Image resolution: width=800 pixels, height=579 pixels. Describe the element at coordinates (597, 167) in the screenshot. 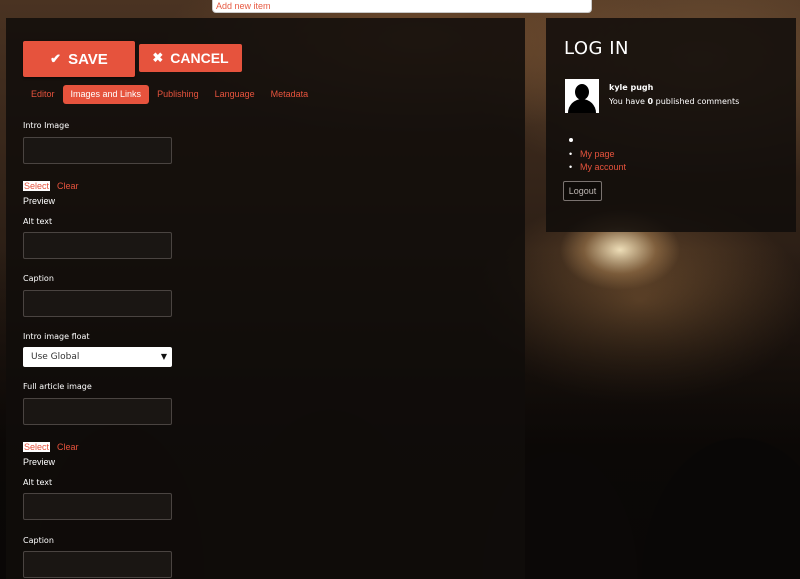

I see `my-account-link: My account` at that location.